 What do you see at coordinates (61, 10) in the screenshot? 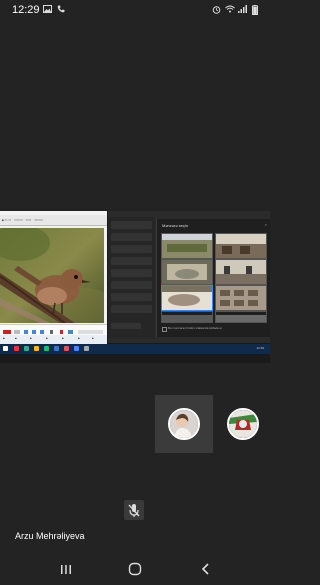
I see `phone-icon` at bounding box center [61, 10].